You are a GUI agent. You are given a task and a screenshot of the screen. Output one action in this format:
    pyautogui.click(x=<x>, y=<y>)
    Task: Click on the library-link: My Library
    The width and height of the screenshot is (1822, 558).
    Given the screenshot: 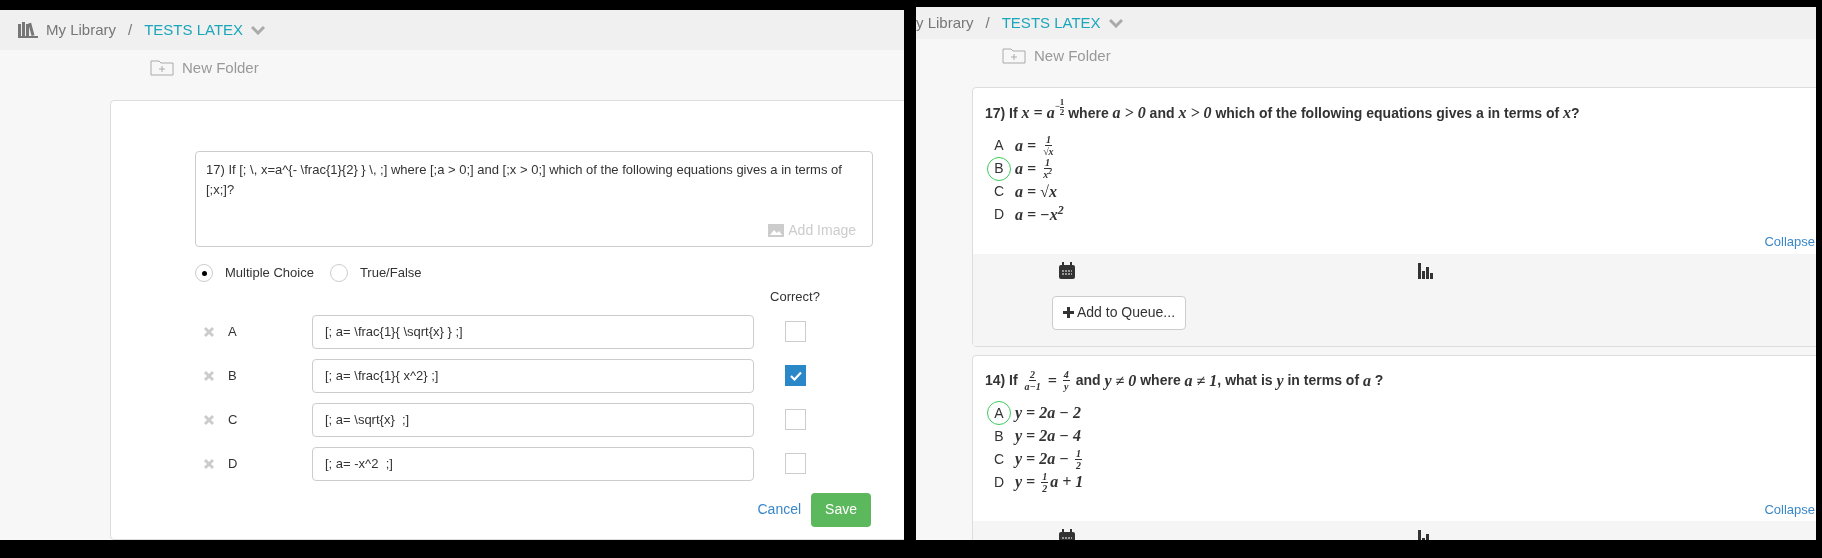 What is the action you would take?
    pyautogui.click(x=81, y=30)
    